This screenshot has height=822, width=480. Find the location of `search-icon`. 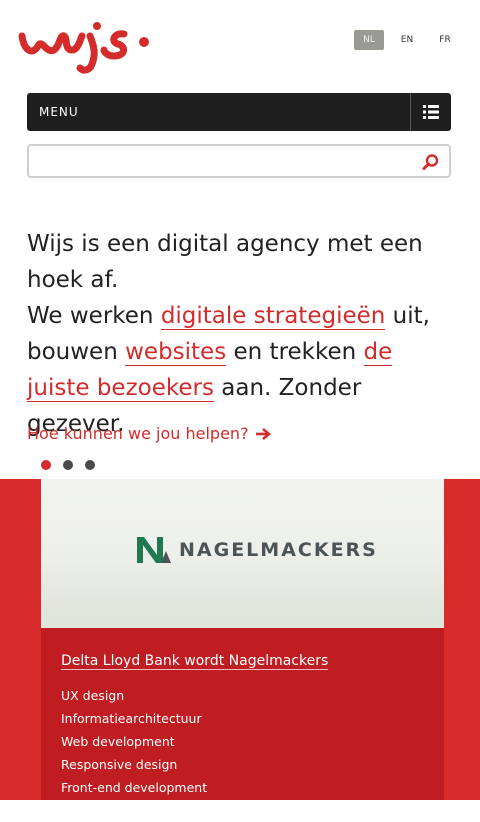

search-icon is located at coordinates (430, 162).